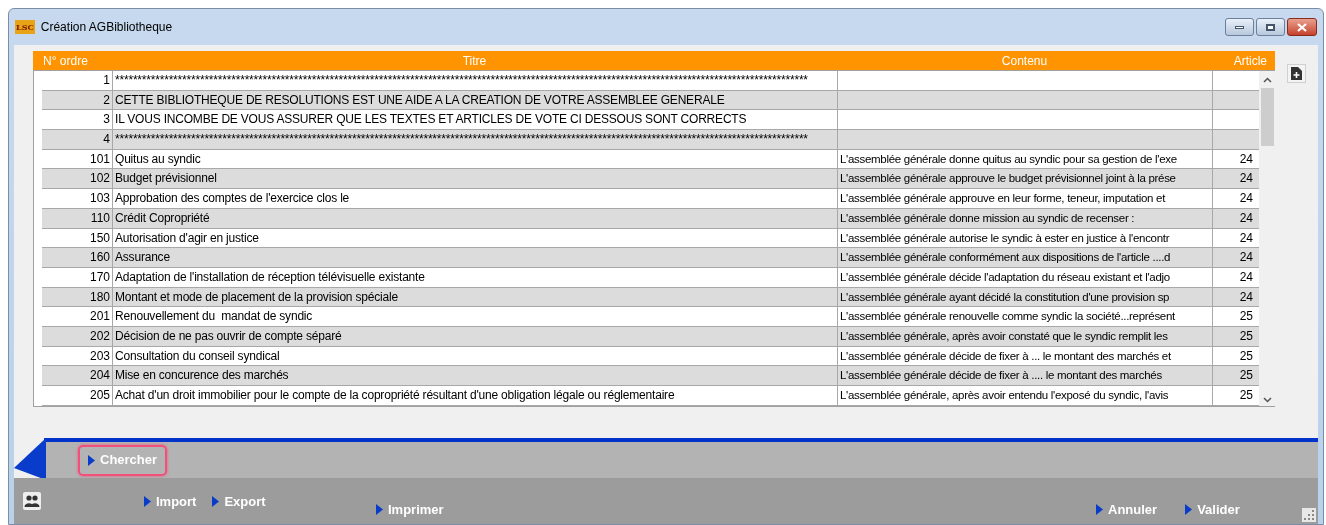 This screenshot has width=1326, height=525. What do you see at coordinates (1267, 238) in the screenshot?
I see `scrollbar` at bounding box center [1267, 238].